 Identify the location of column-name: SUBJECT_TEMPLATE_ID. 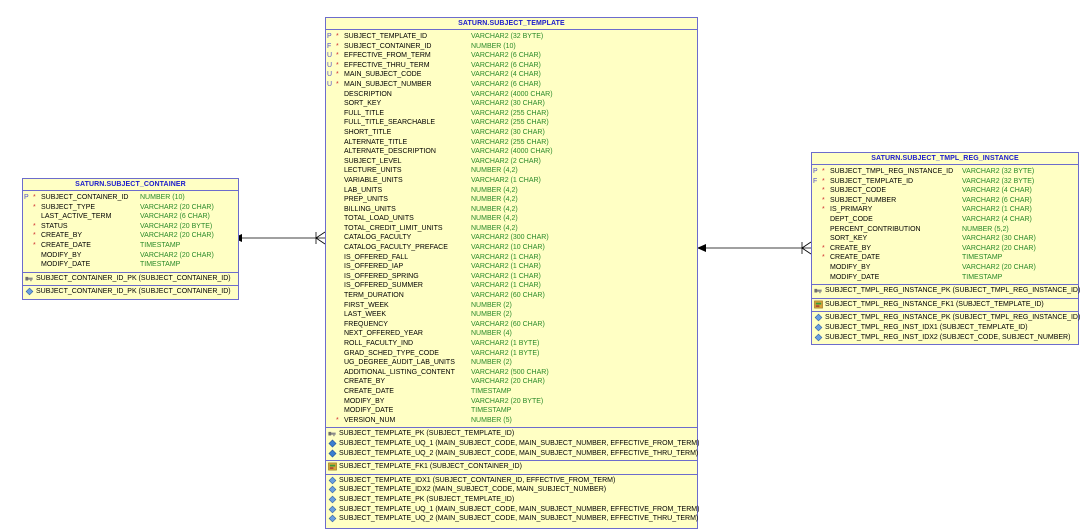
(386, 36).